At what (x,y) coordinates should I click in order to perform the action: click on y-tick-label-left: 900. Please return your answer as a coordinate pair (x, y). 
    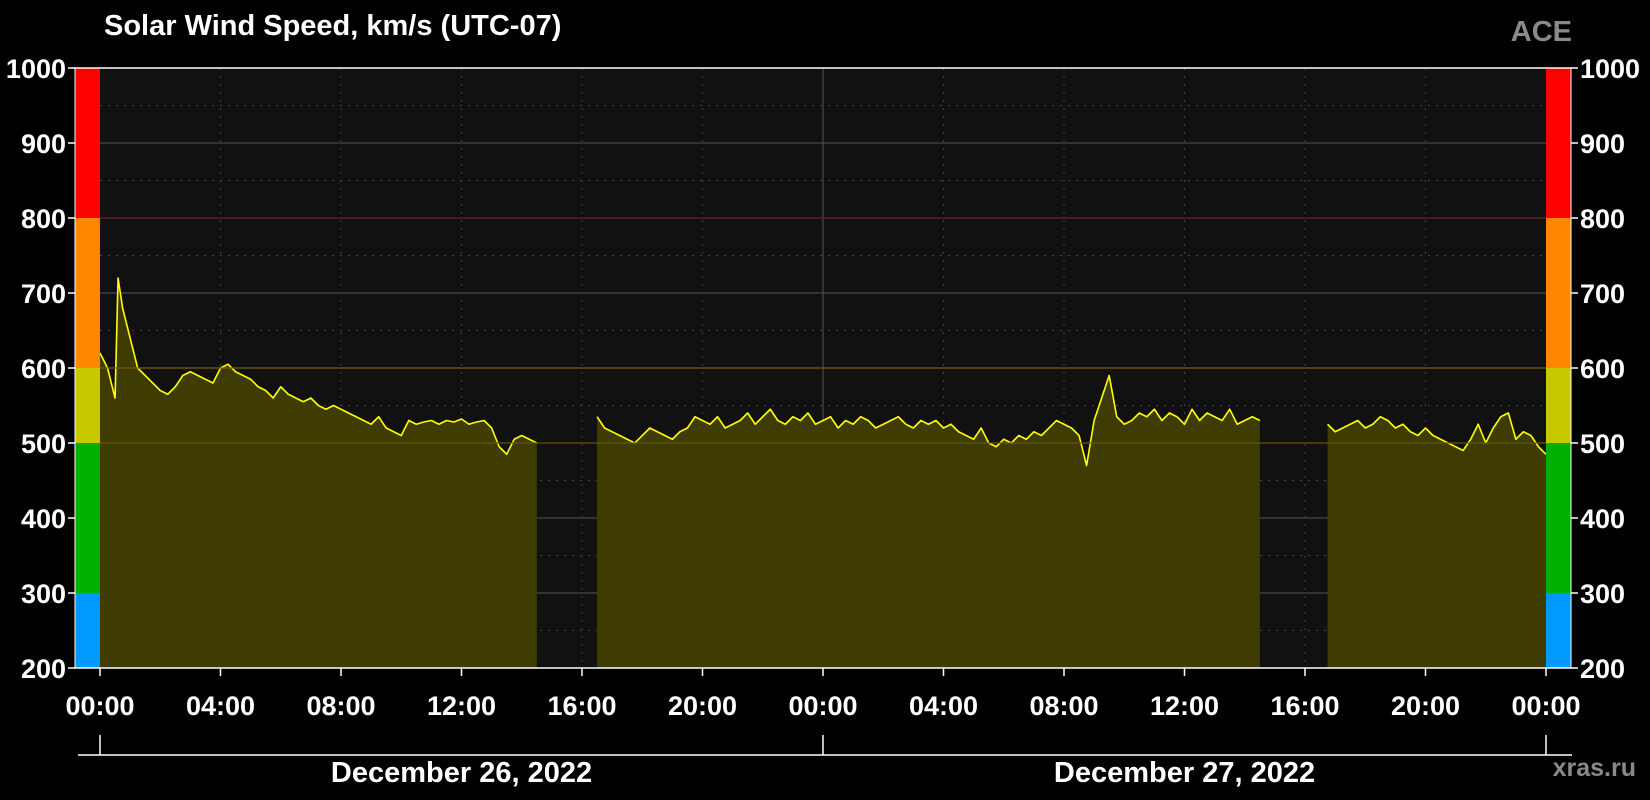
    Looking at the image, I should click on (43, 144).